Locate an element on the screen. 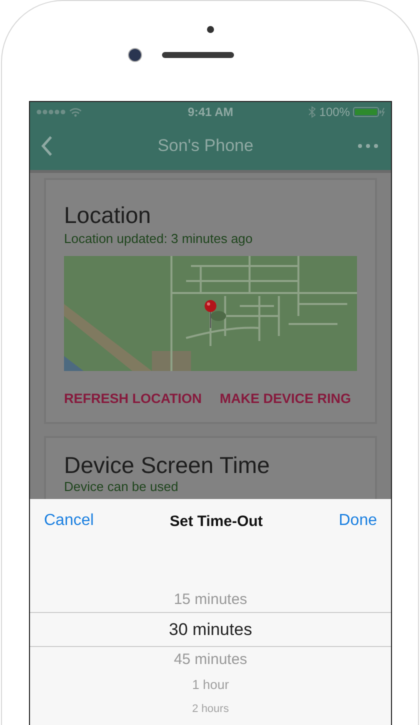  picker-option: 15 minutes is located at coordinates (210, 599).